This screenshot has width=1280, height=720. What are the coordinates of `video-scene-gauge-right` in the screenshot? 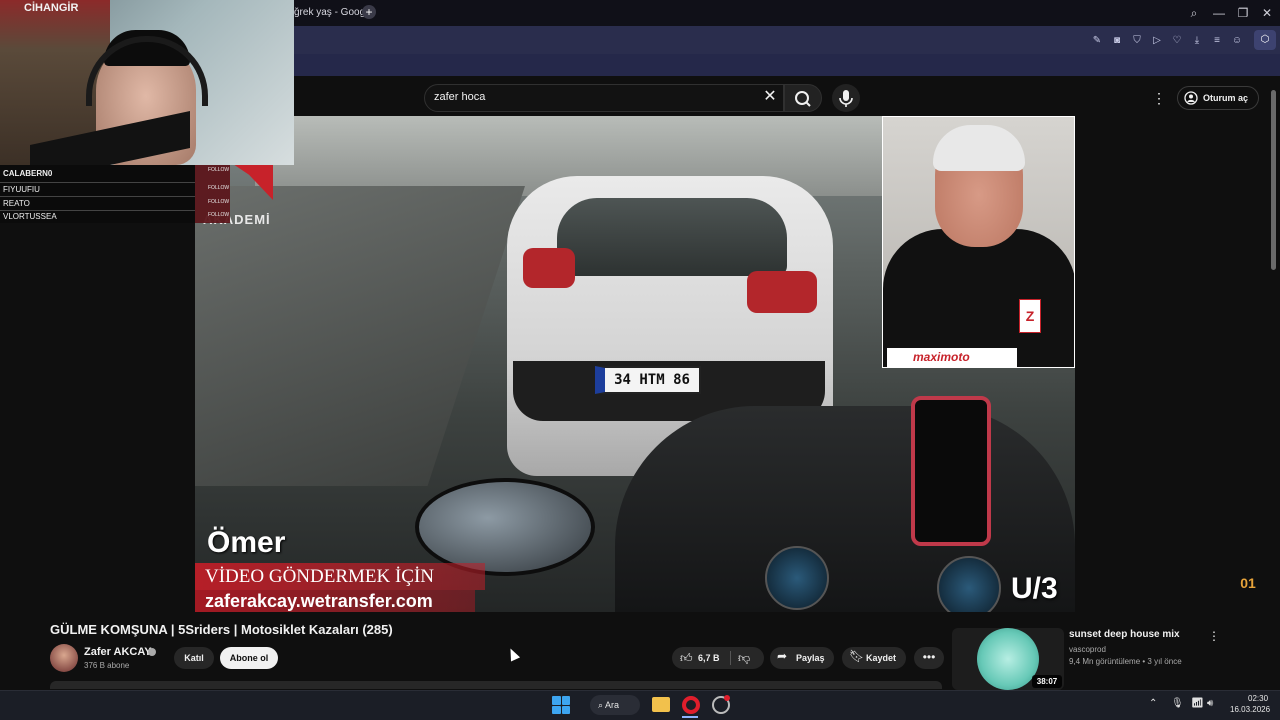 It's located at (969, 584).